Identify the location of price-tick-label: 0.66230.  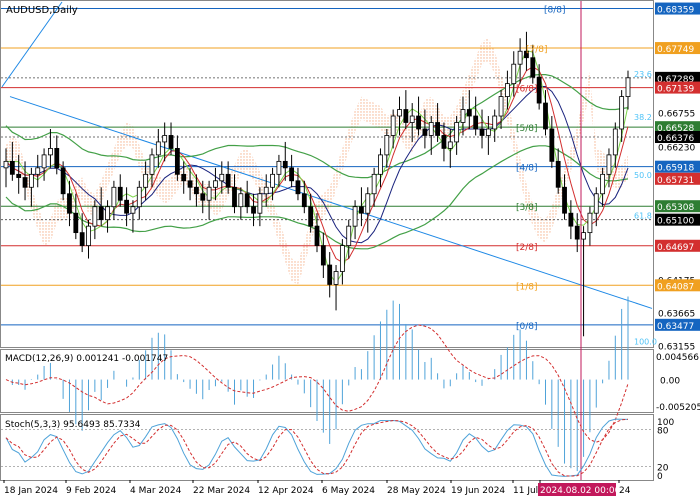
(676, 148).